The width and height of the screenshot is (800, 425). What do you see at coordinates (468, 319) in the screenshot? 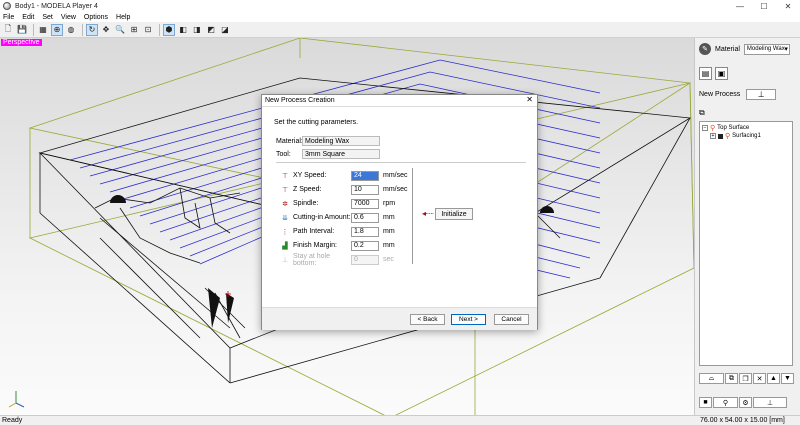
I see `next-button: Next >` at bounding box center [468, 319].